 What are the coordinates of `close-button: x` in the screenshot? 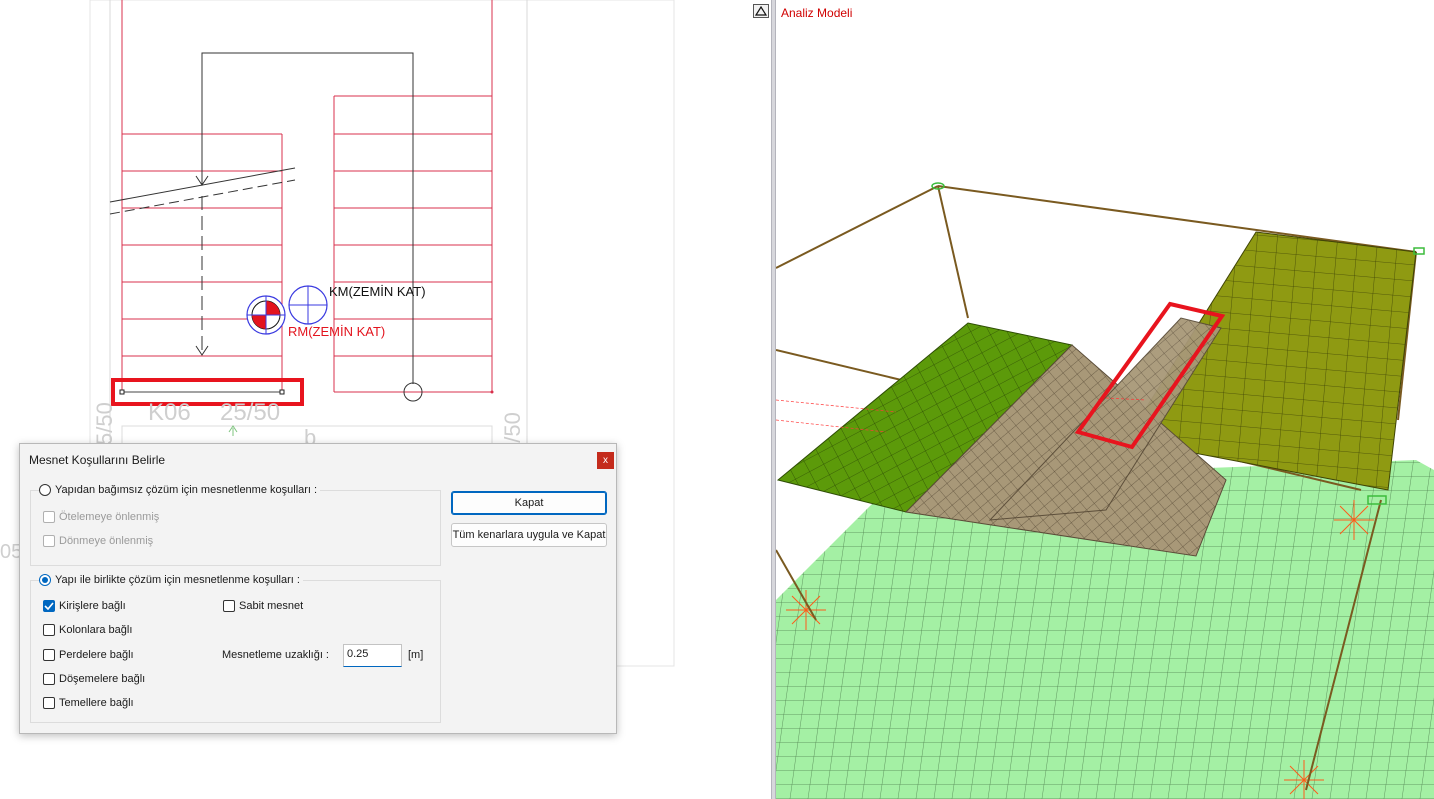 It's located at (605, 460).